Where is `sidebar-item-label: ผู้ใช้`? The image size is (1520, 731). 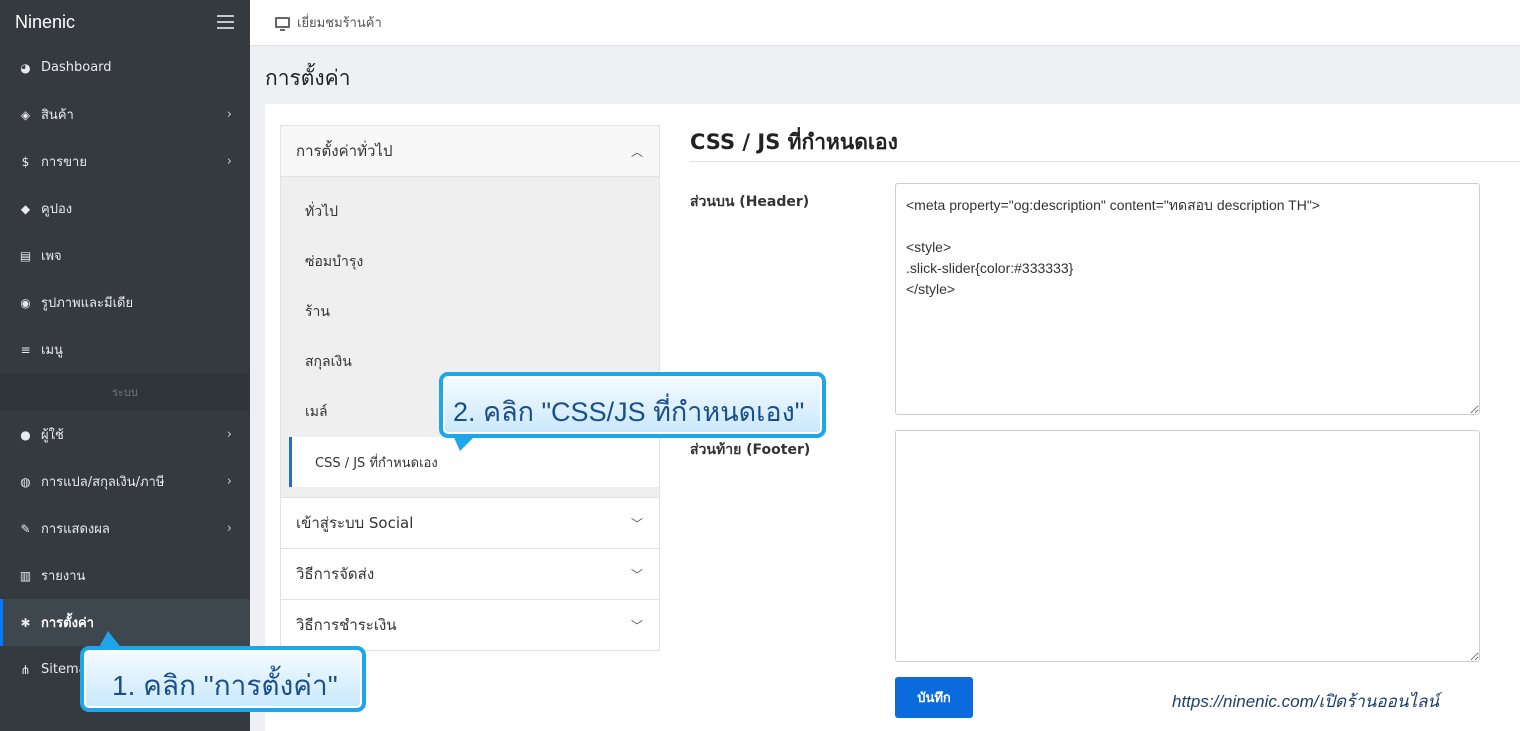
sidebar-item-label: ผู้ใช้ is located at coordinates (52, 435).